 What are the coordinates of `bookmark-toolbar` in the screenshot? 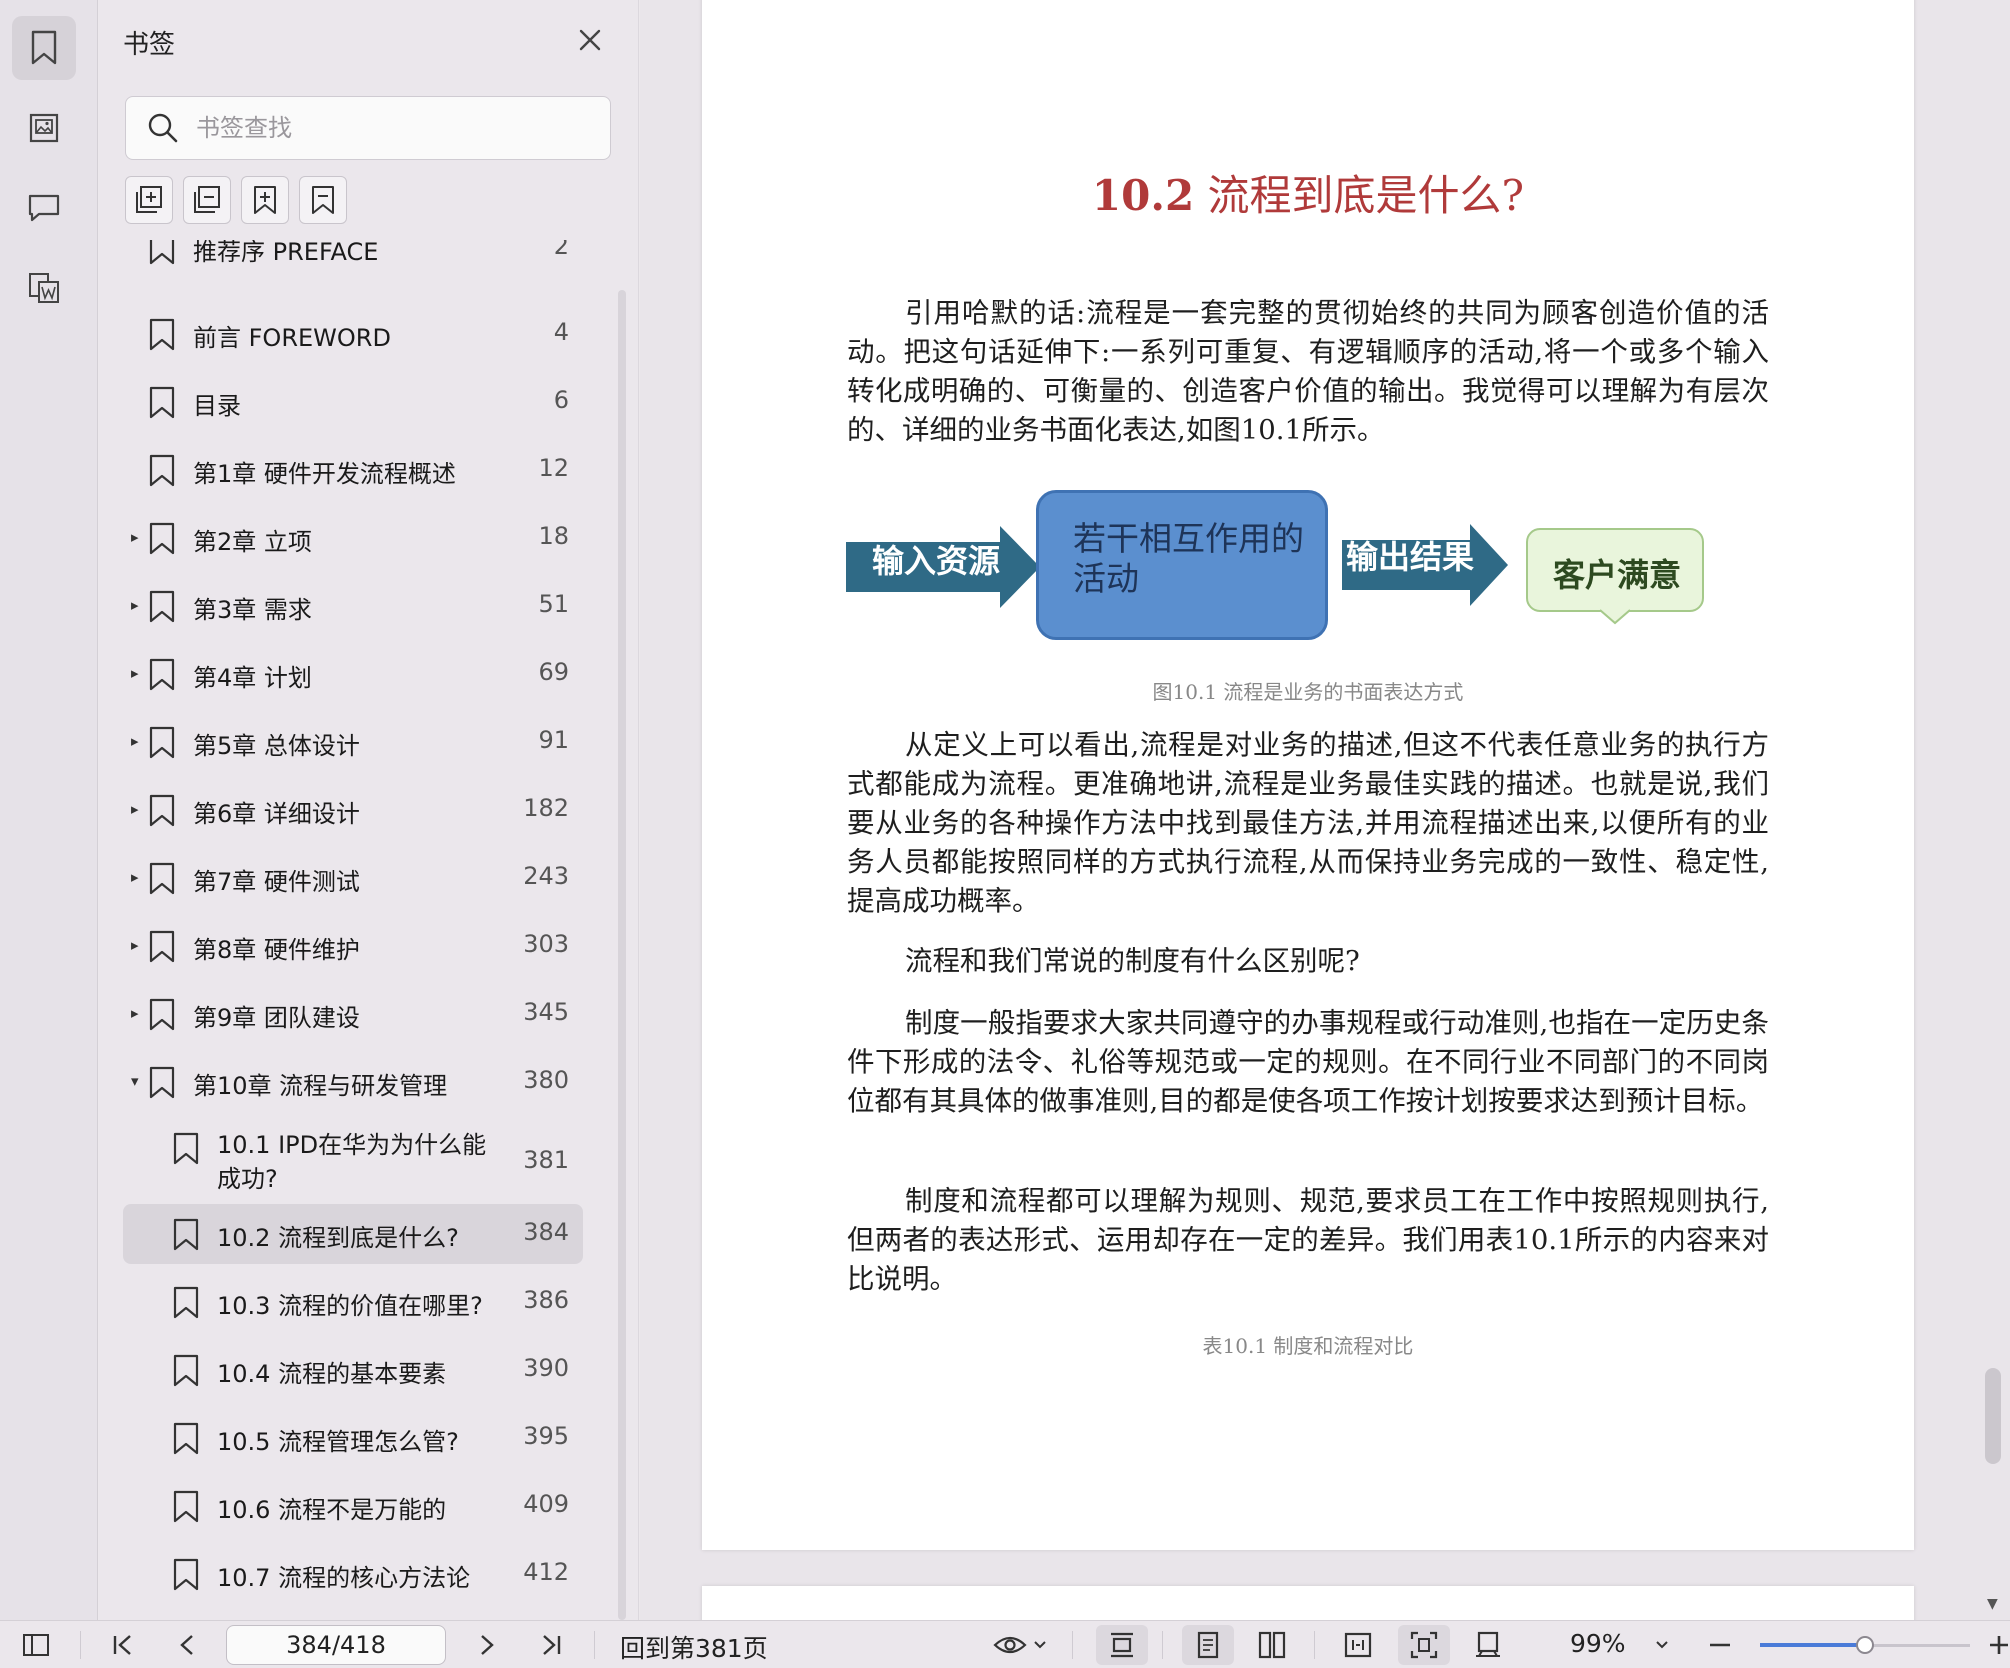 It's located at (236, 200).